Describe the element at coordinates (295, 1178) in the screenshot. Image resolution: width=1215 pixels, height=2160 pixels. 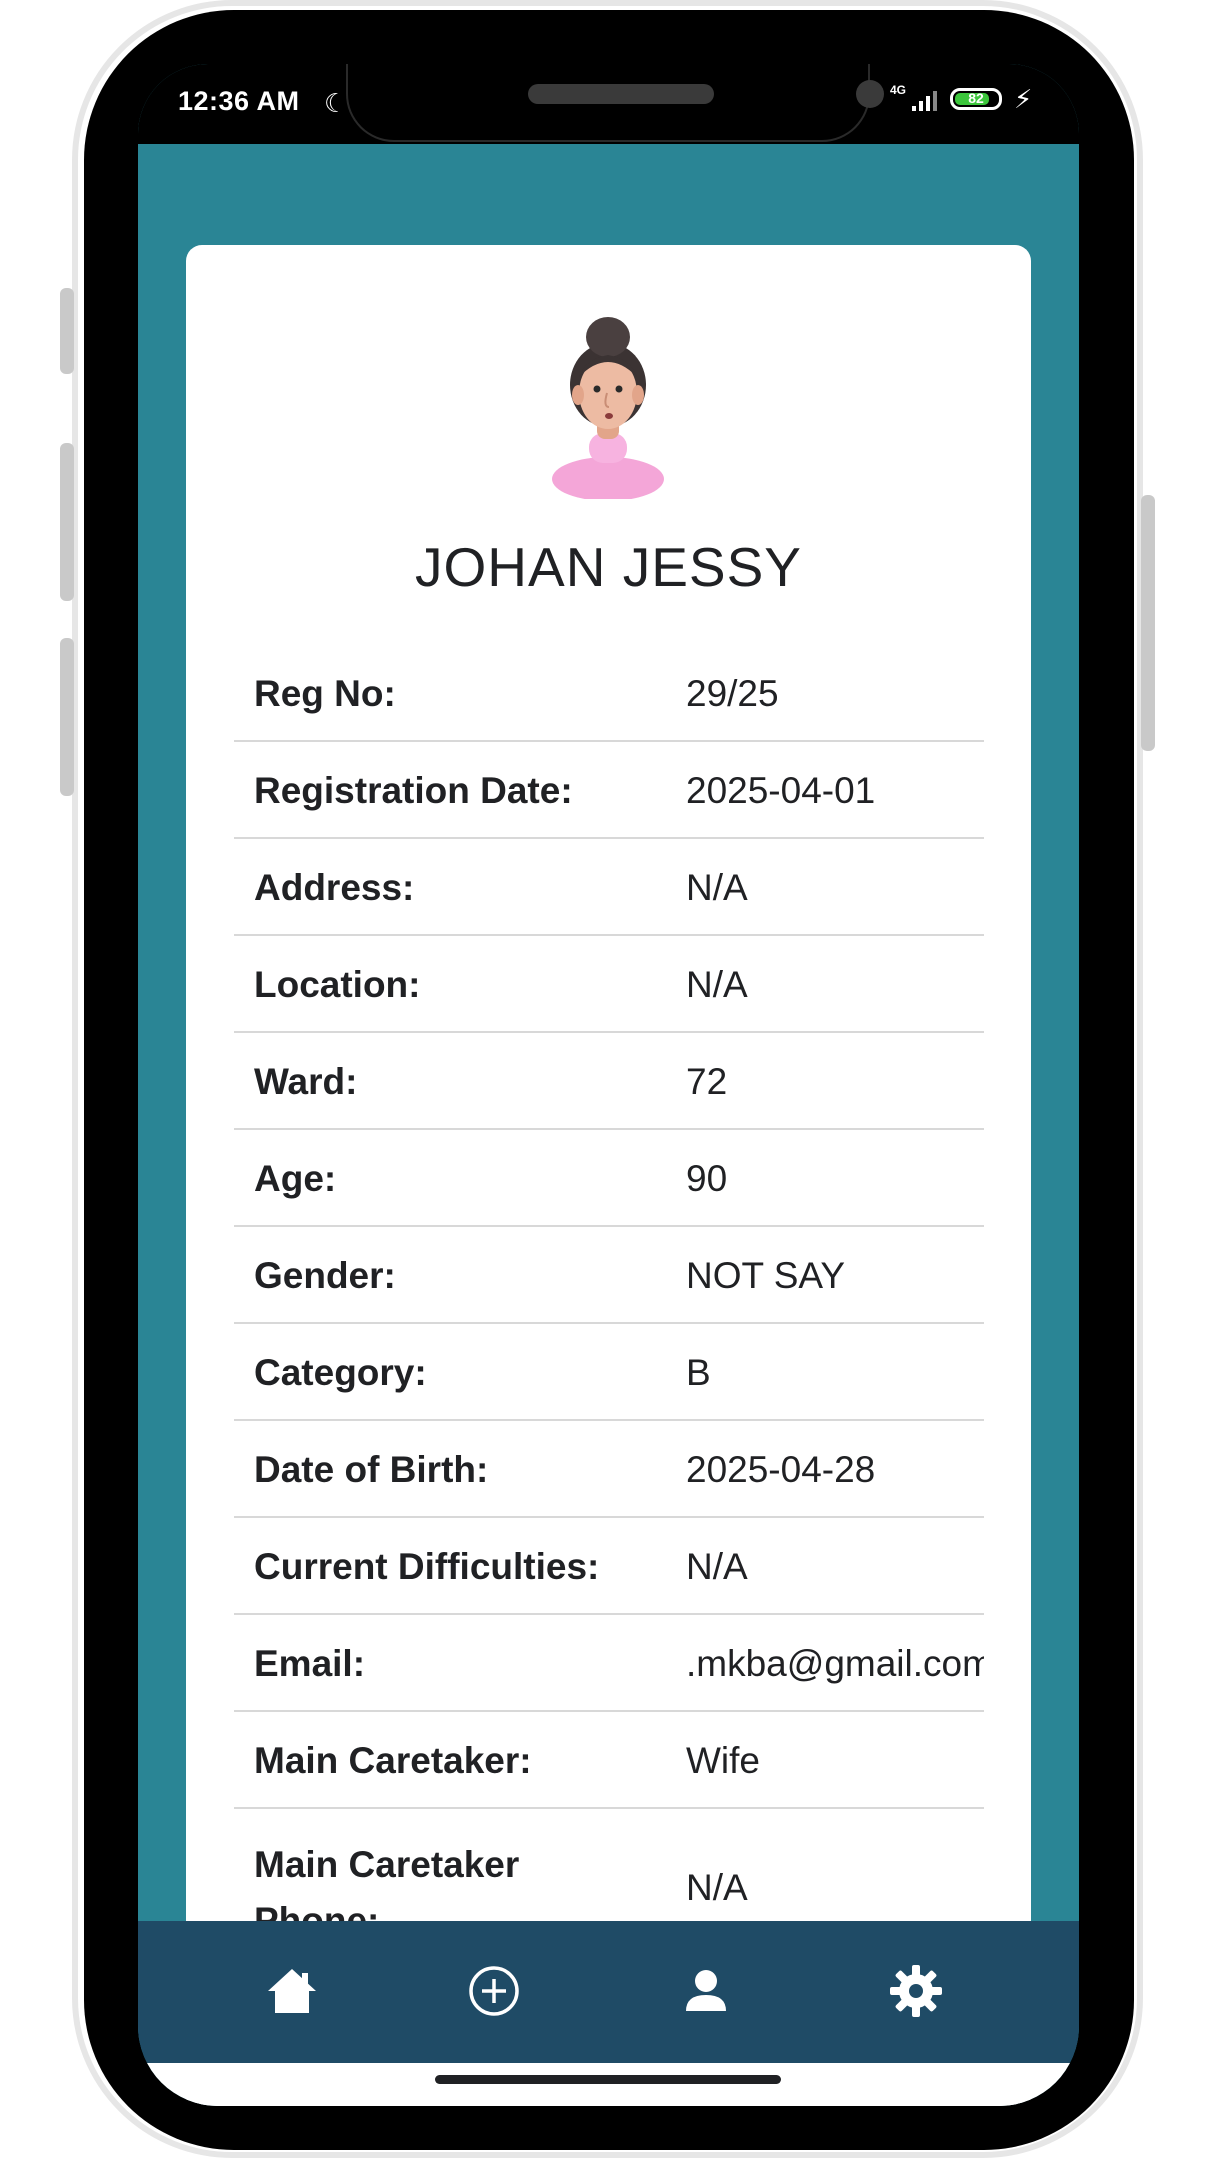
I see `detail-label: Age:` at that location.